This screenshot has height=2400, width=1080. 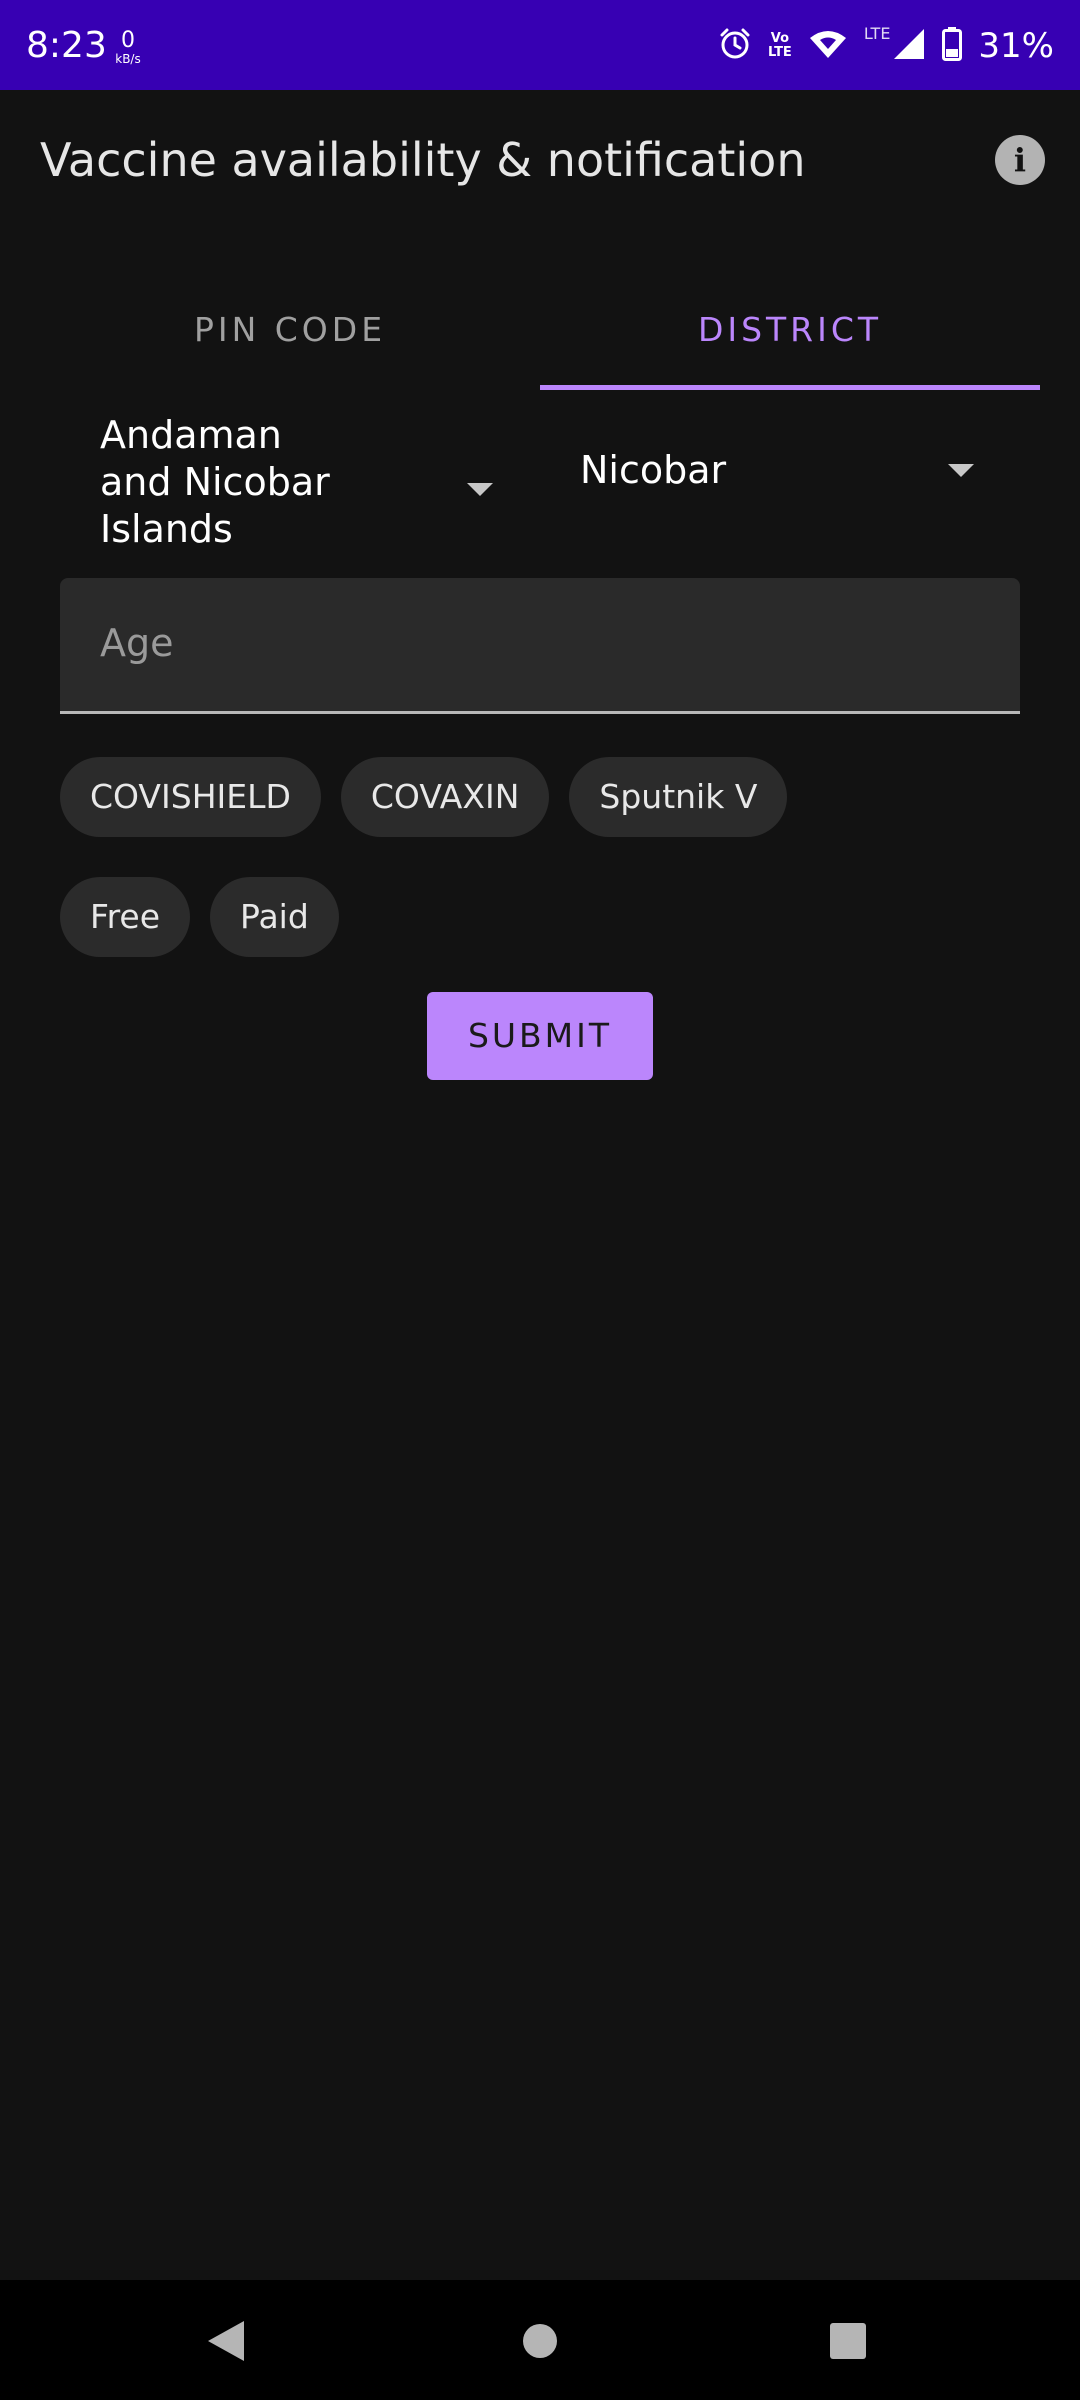 I want to click on age-field-container, so click(x=540, y=646).